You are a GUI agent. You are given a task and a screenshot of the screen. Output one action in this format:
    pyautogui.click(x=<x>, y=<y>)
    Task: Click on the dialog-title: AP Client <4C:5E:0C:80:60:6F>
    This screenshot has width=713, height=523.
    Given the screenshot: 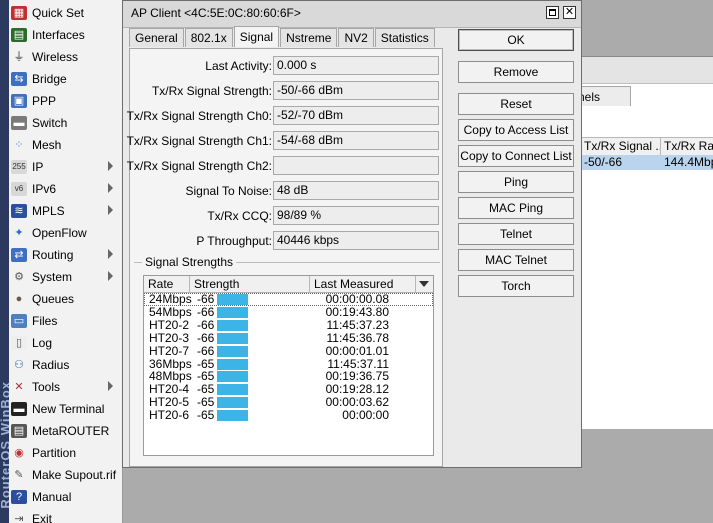 What is the action you would take?
    pyautogui.click(x=216, y=13)
    